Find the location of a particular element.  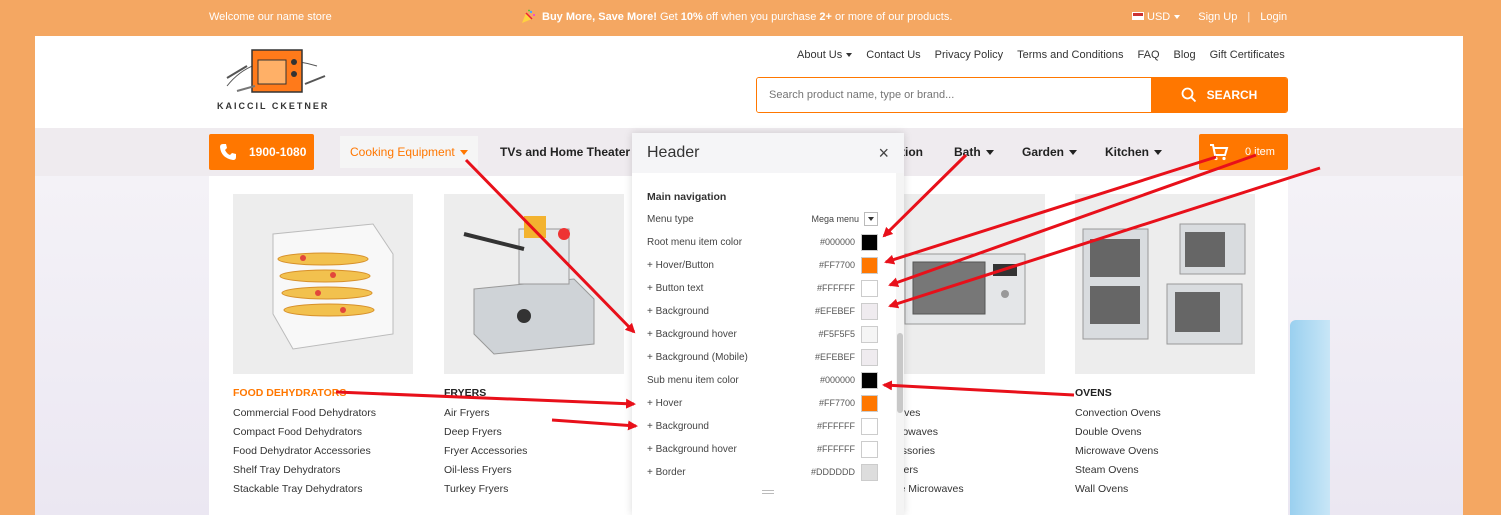

about-us-label: About Us is located at coordinates (820, 55).